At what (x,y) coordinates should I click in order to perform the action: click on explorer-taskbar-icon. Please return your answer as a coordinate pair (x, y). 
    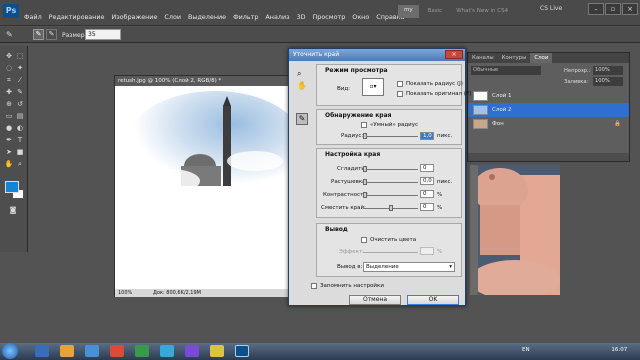
    Looking at the image, I should click on (42, 351).